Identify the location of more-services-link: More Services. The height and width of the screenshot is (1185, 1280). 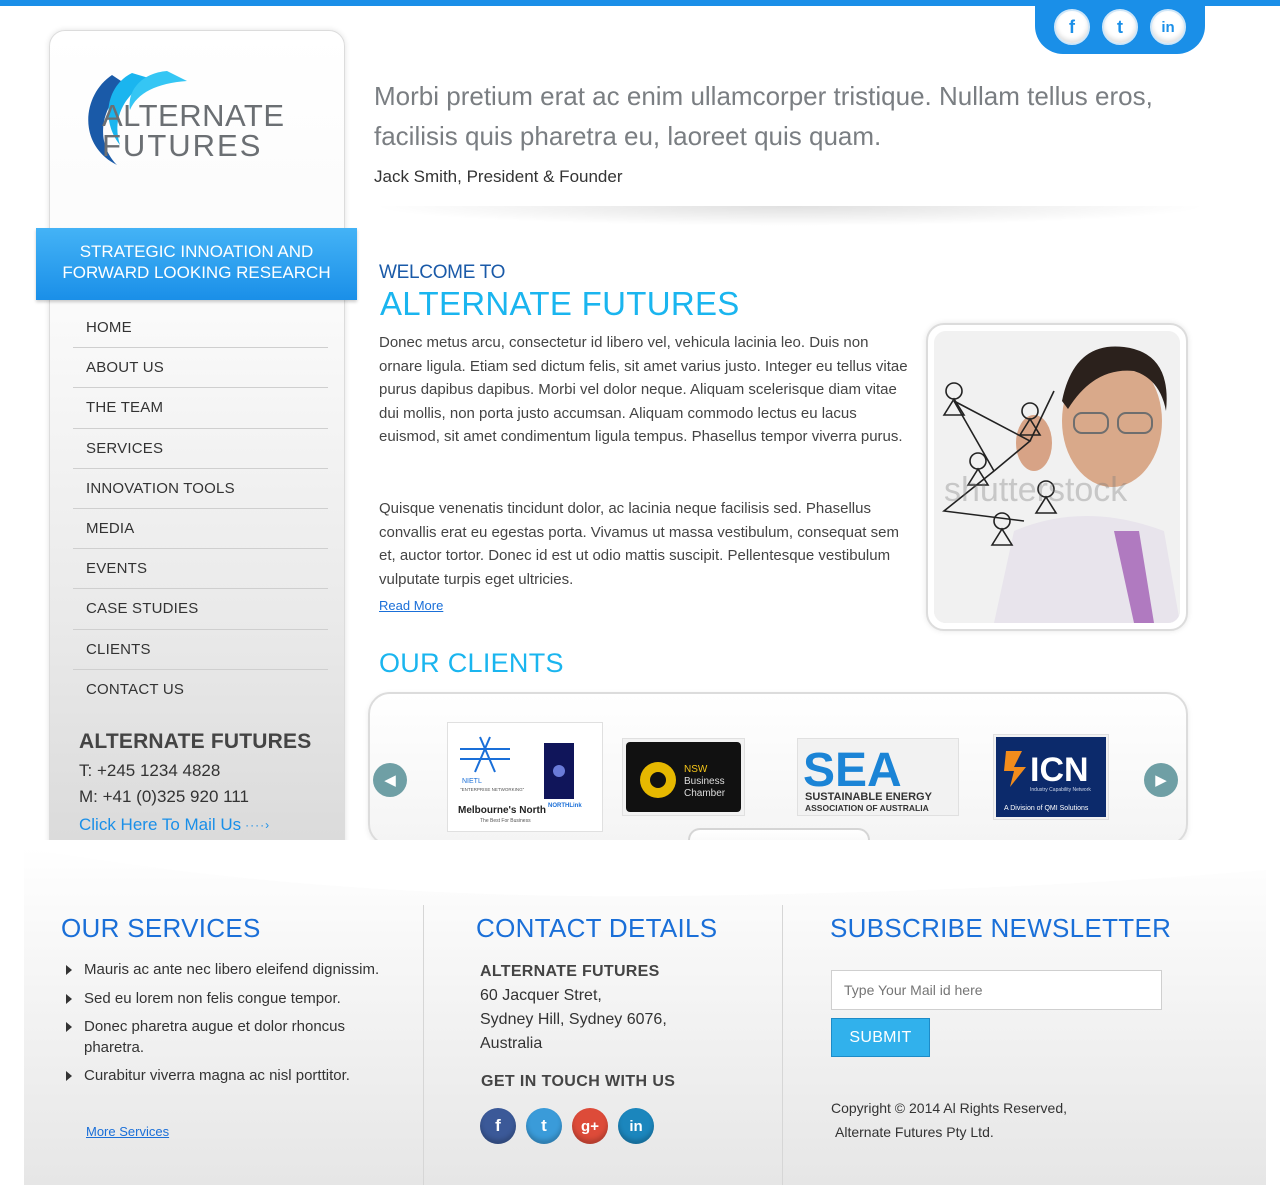
(127, 1131).